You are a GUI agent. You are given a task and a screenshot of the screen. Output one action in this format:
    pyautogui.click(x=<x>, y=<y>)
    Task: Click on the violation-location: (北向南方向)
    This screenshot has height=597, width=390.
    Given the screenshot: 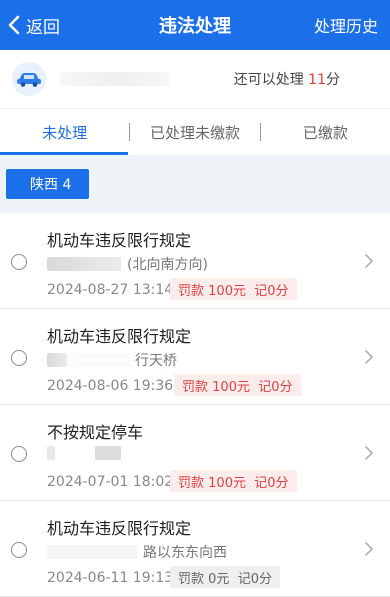 What is the action you would take?
    pyautogui.click(x=127, y=264)
    